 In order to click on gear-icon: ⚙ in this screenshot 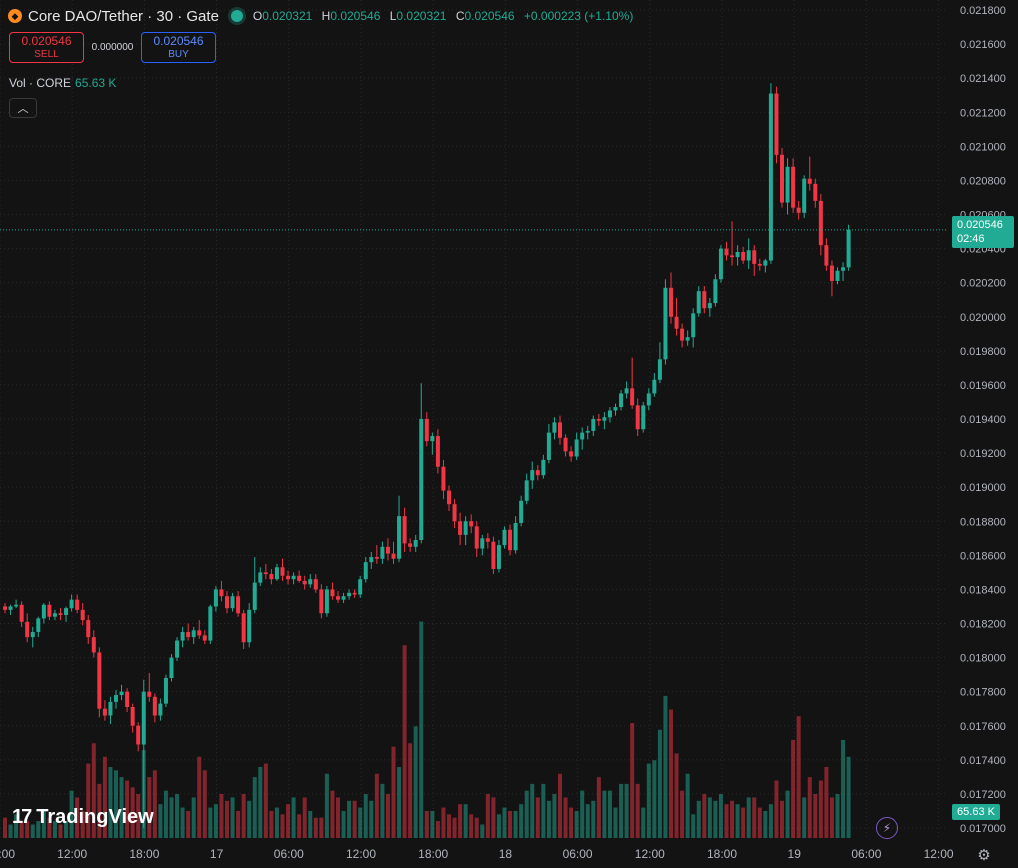, I will do `click(984, 855)`.